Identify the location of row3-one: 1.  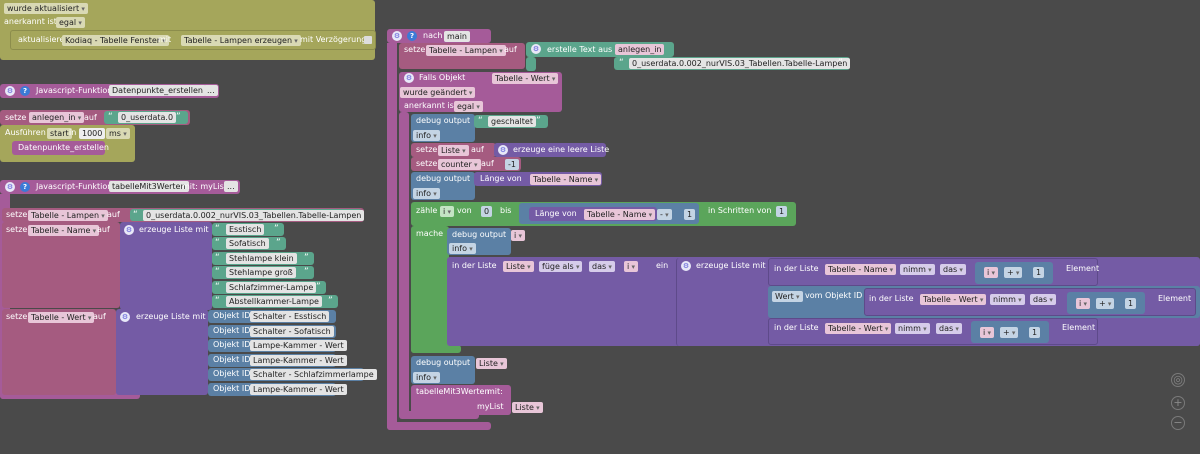
(1035, 332).